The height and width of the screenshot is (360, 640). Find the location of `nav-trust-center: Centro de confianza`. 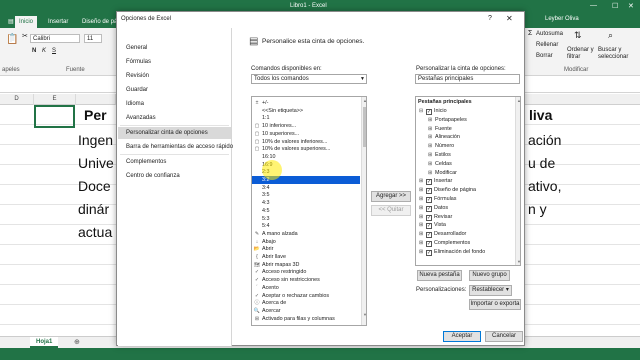

nav-trust-center: Centro de confianza is located at coordinates (174, 176).